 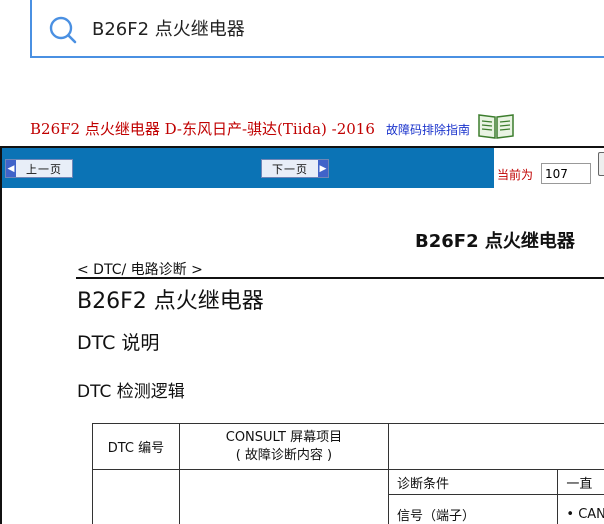 What do you see at coordinates (601, 164) in the screenshot?
I see `go-button` at bounding box center [601, 164].